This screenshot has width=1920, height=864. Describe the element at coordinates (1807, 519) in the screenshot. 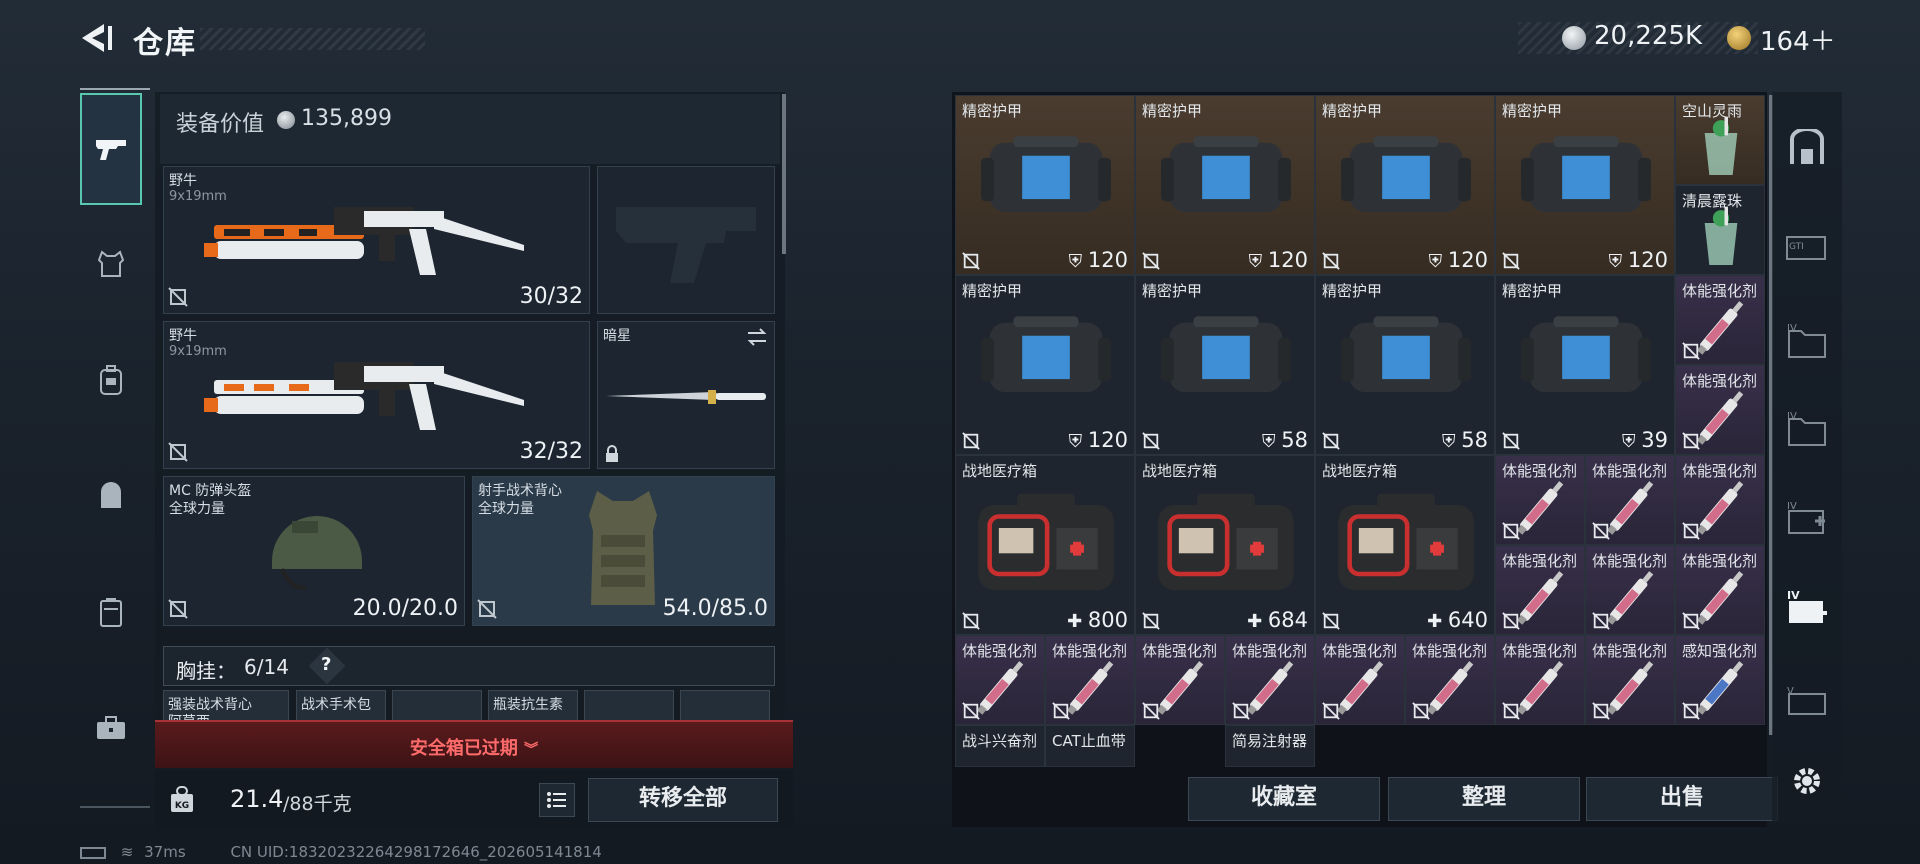

I see `stash-tab-iv-3: IV` at that location.